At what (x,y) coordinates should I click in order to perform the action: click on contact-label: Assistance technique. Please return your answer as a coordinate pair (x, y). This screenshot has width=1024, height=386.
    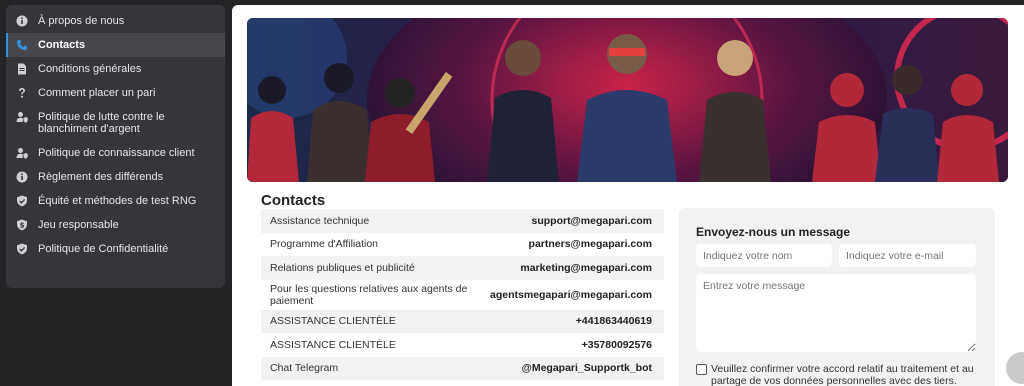
    Looking at the image, I should click on (320, 220).